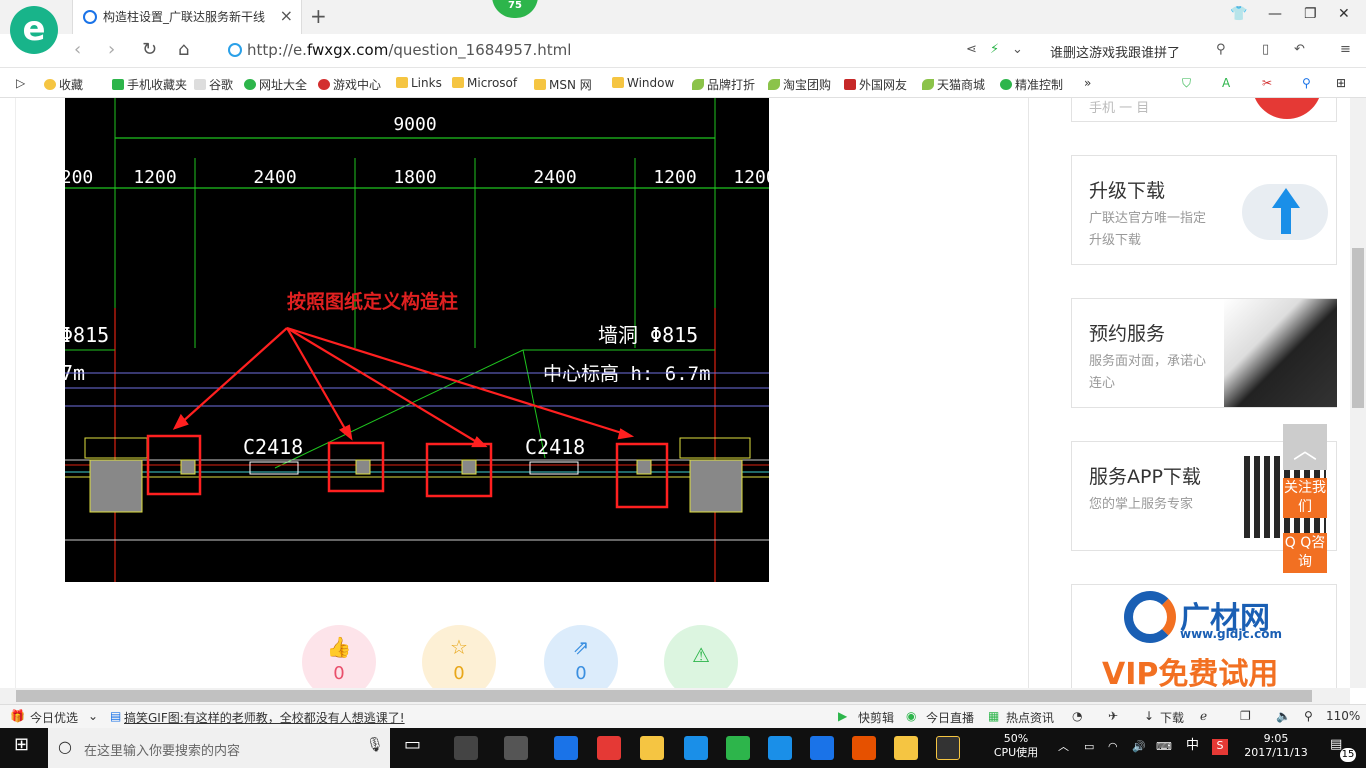  I want to click on bookmark-folder: MSN 网, so click(563, 84).